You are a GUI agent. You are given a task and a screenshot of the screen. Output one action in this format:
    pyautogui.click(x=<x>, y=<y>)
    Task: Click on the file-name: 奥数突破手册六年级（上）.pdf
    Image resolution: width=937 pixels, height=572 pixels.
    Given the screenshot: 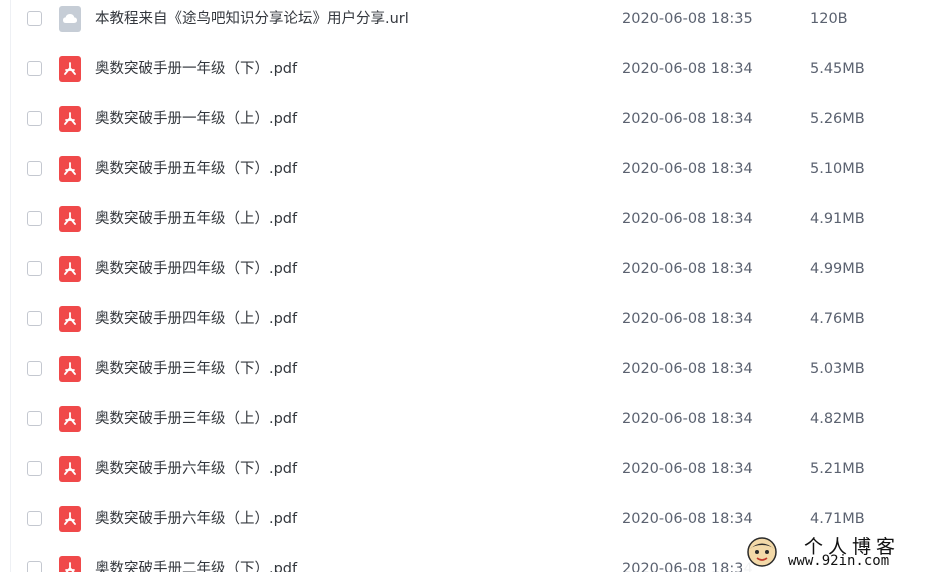 What is the action you would take?
    pyautogui.click(x=196, y=519)
    